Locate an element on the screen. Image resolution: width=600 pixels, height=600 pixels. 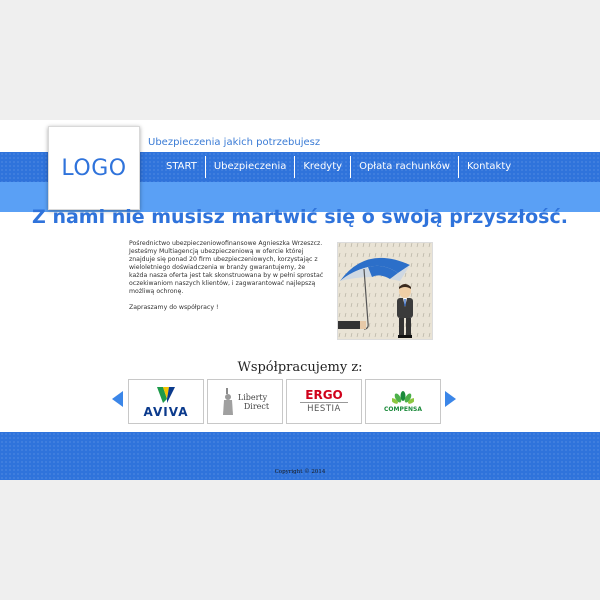
ergo-label: ERGO is located at coordinates (324, 395).